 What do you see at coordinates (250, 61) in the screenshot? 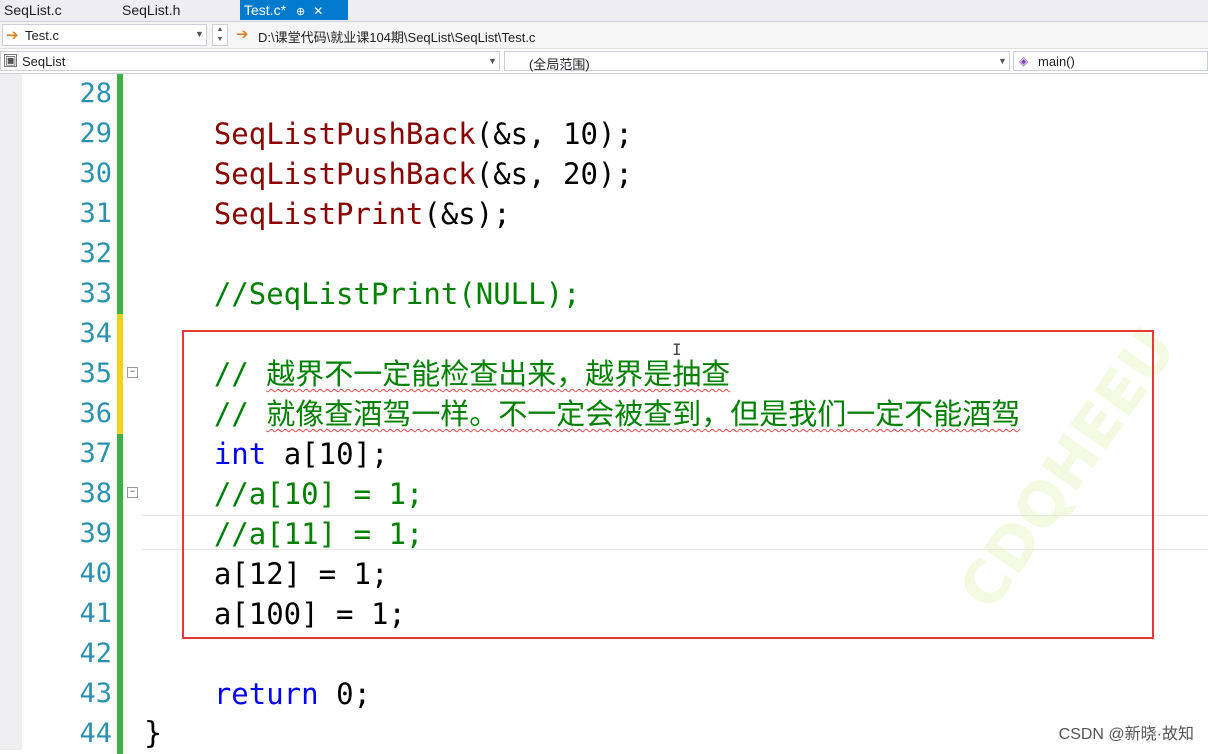
I see `project-dropdown: ▣ SeqList ▼` at bounding box center [250, 61].